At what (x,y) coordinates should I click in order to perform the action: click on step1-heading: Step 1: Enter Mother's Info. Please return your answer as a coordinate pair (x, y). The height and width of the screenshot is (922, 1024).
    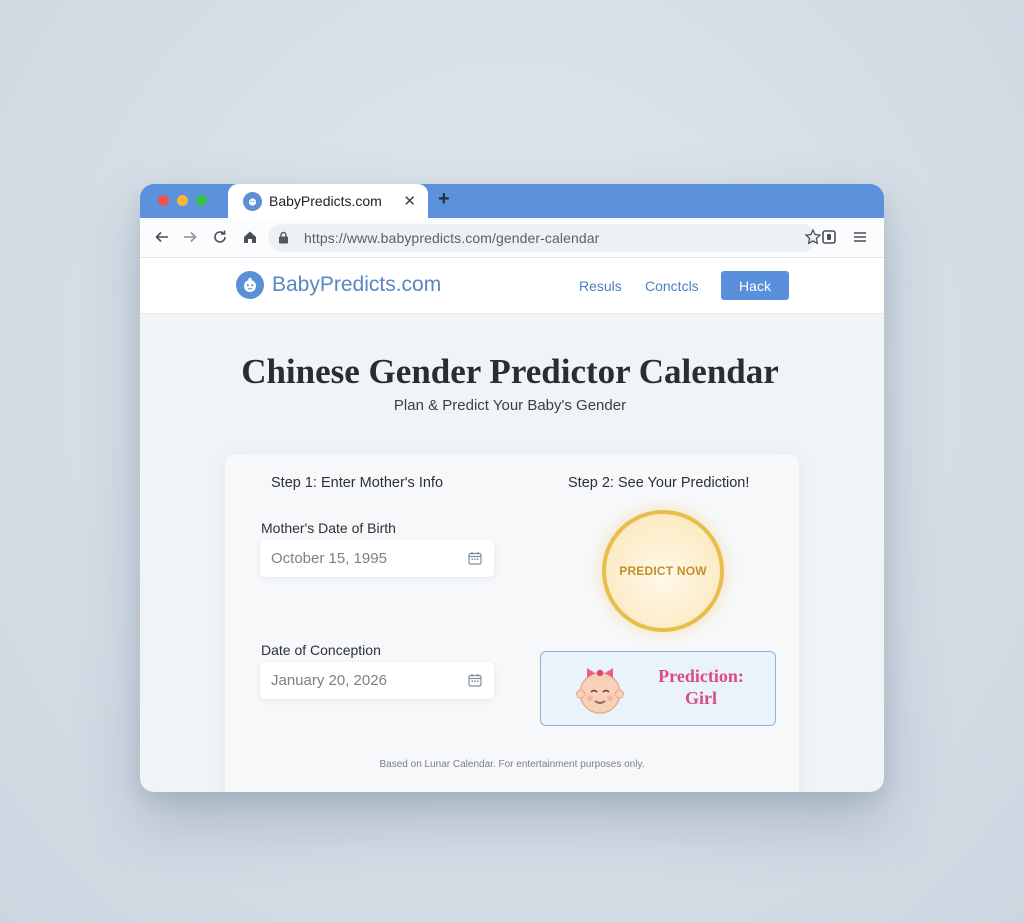
    Looking at the image, I should click on (357, 483).